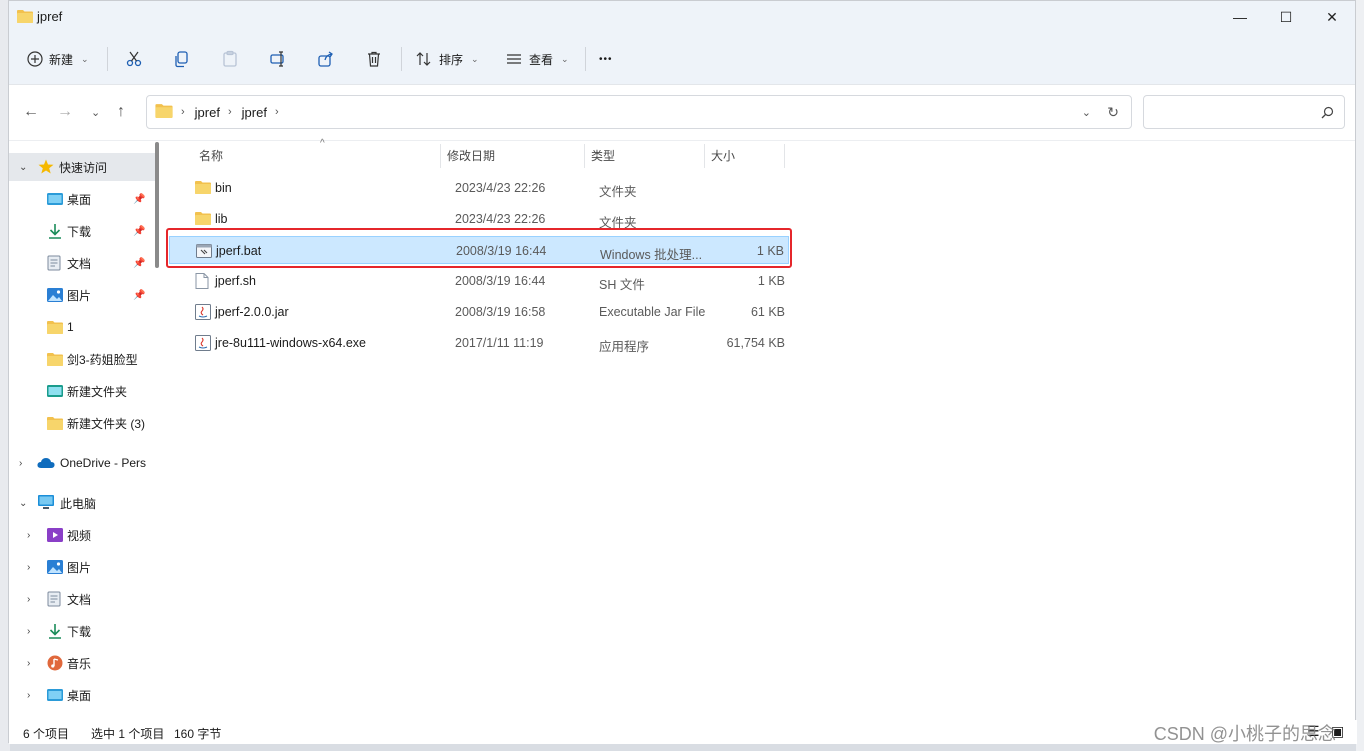  Describe the element at coordinates (447, 59) in the screenshot. I see `sort-button: 排序 ⌄` at that location.